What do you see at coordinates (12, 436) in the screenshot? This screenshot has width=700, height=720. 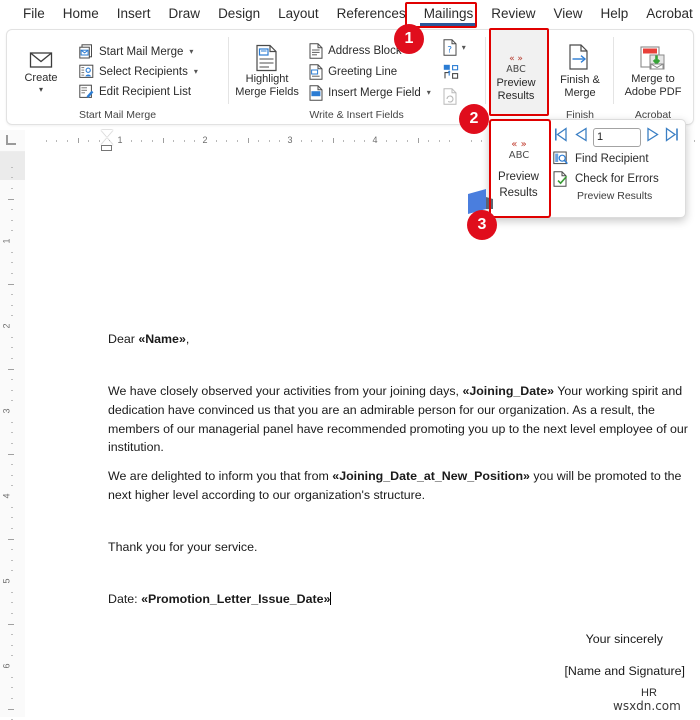 I see `vertical-ruler: 123456` at bounding box center [12, 436].